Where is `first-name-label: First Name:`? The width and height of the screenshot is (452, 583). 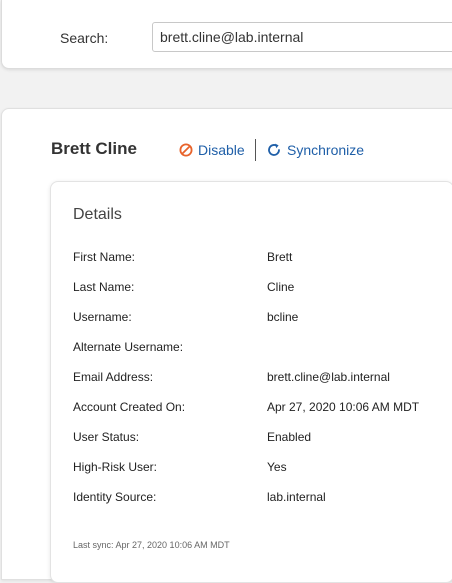
first-name-label: First Name: is located at coordinates (104, 257).